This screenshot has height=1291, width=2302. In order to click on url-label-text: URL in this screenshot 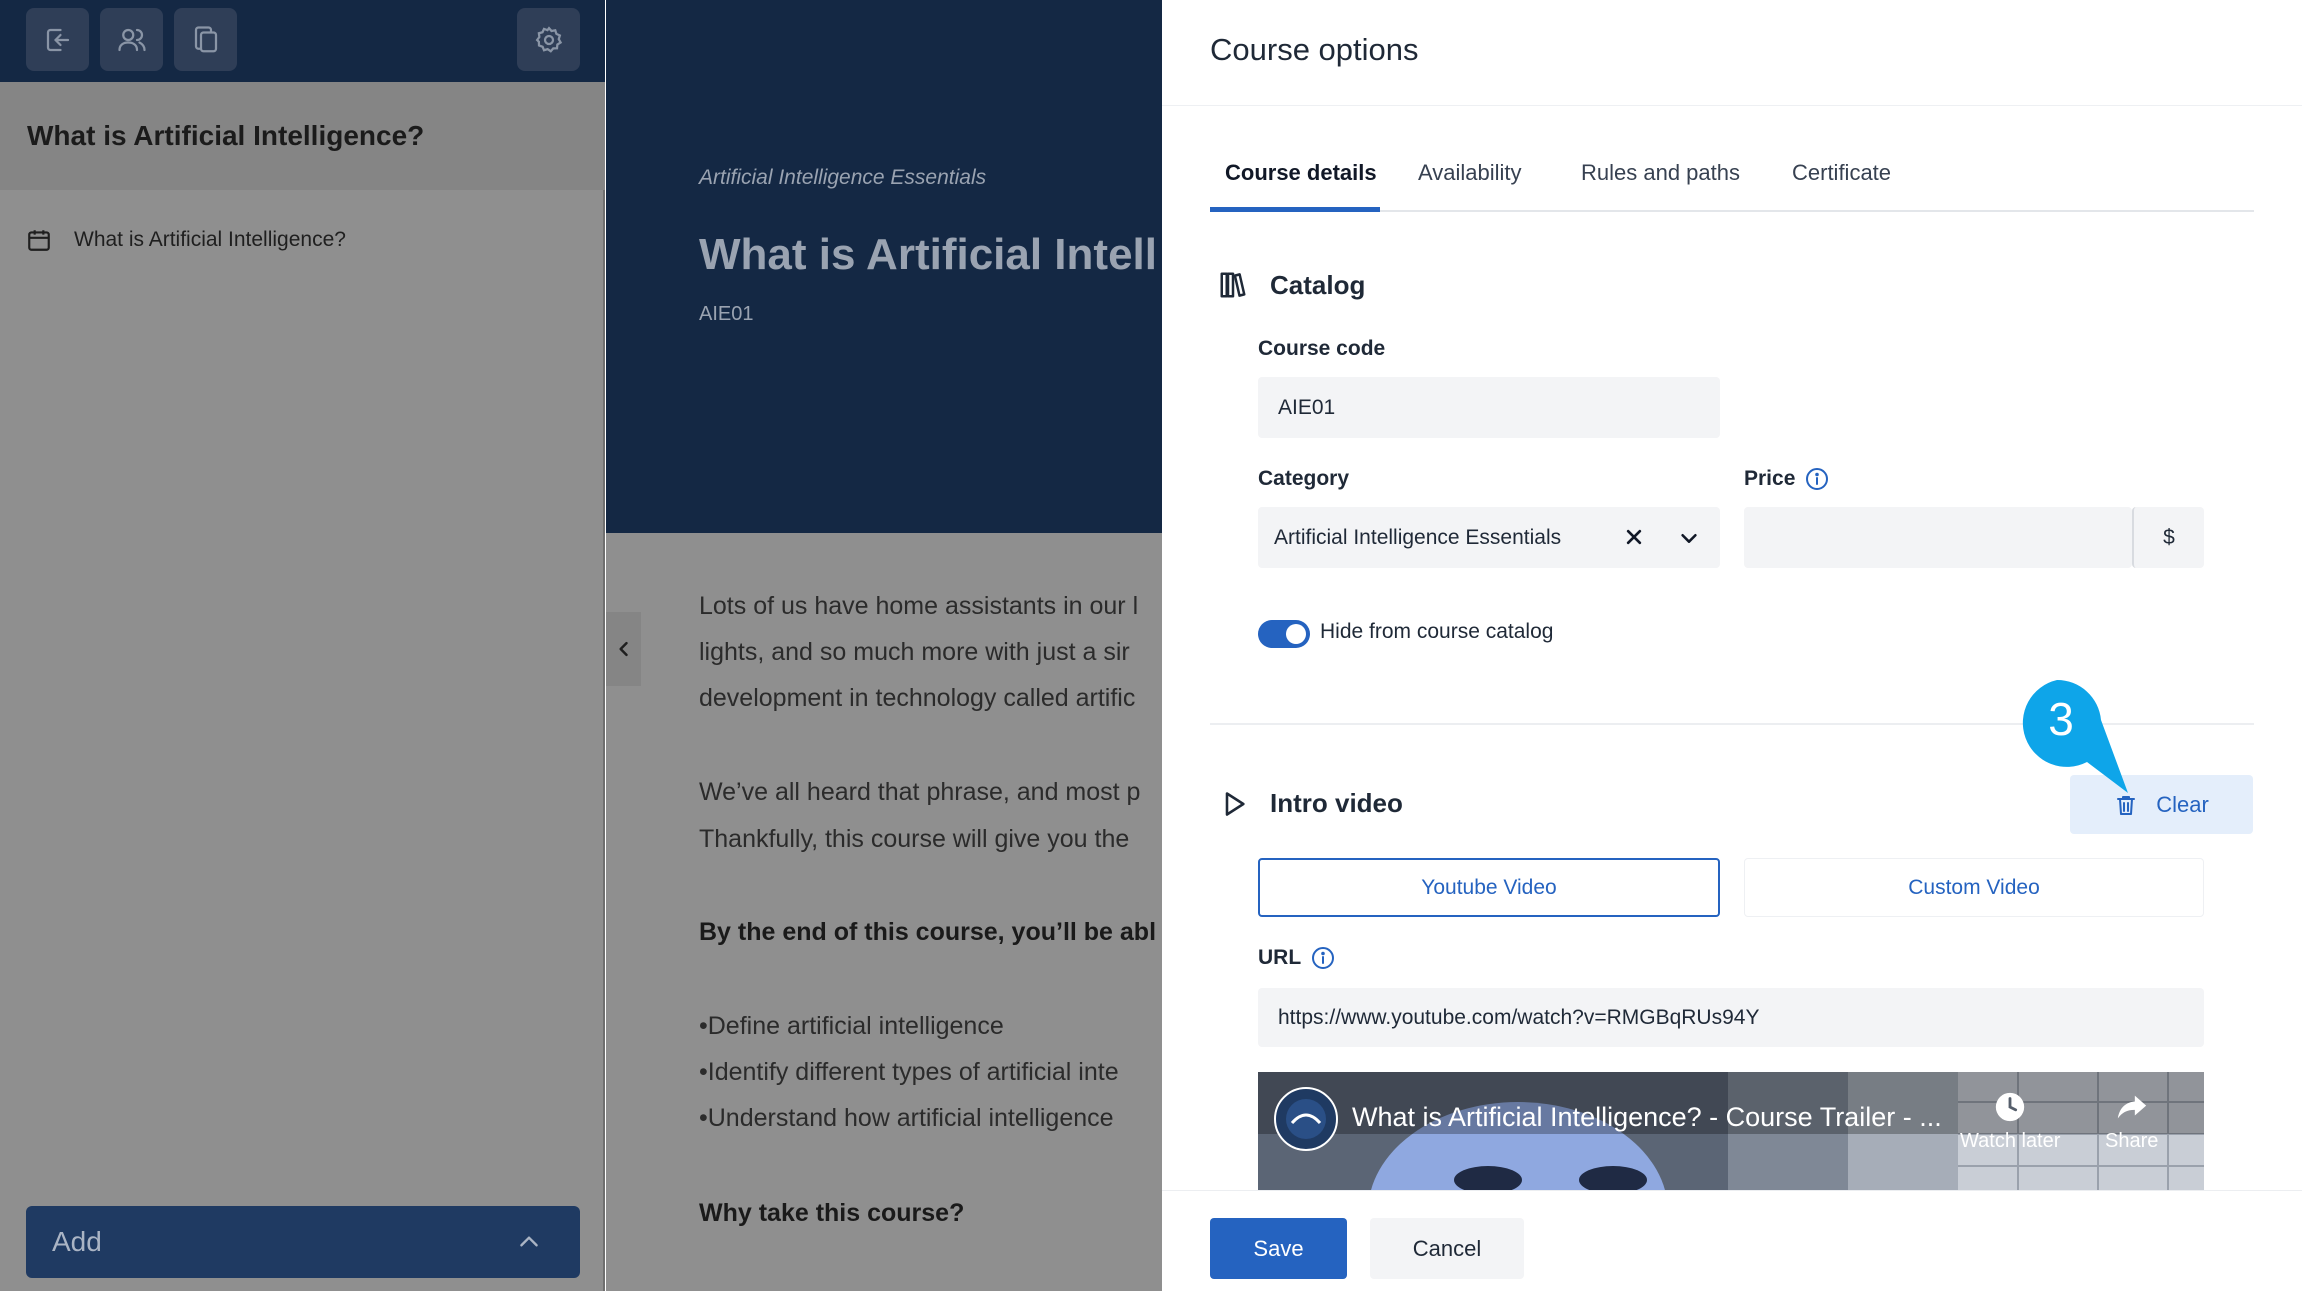, I will do `click(1280, 957)`.